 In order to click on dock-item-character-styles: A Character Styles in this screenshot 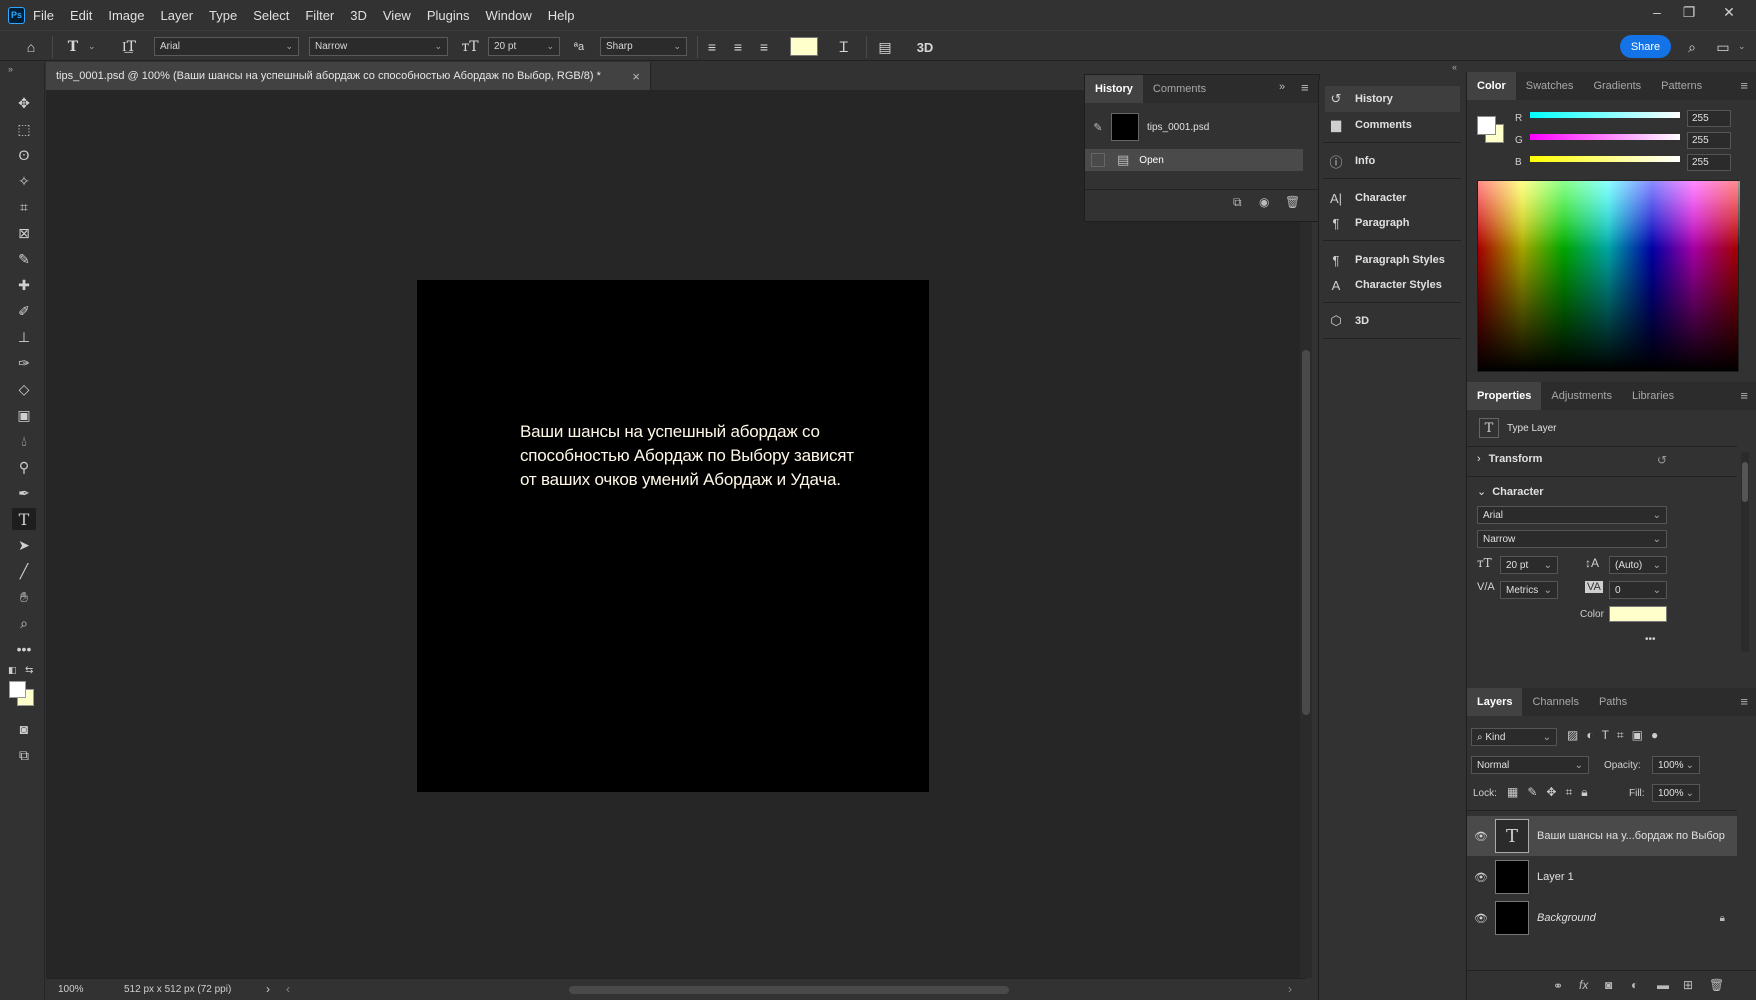, I will do `click(1392, 285)`.